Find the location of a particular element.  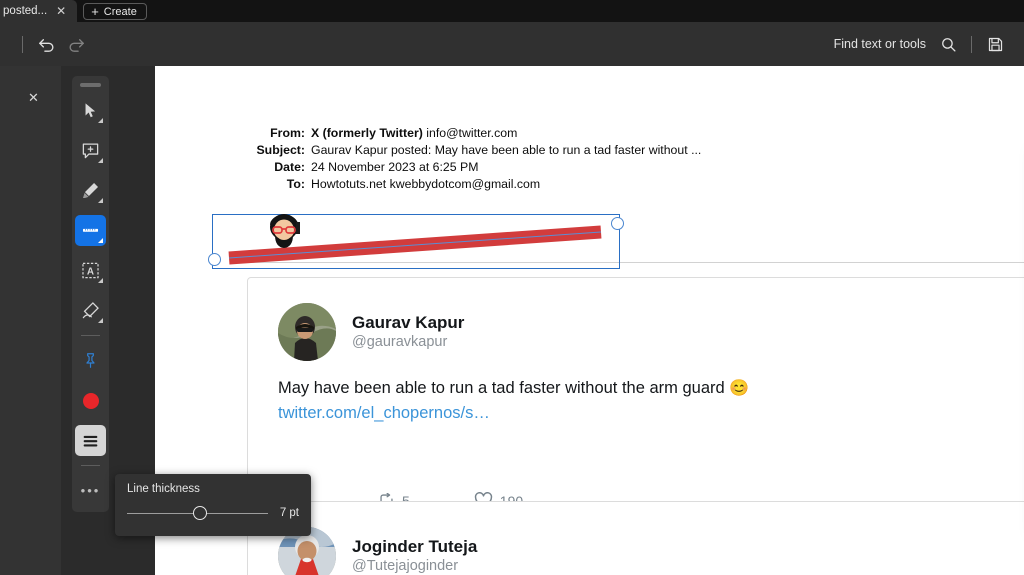

redo-button is located at coordinates (76, 44).